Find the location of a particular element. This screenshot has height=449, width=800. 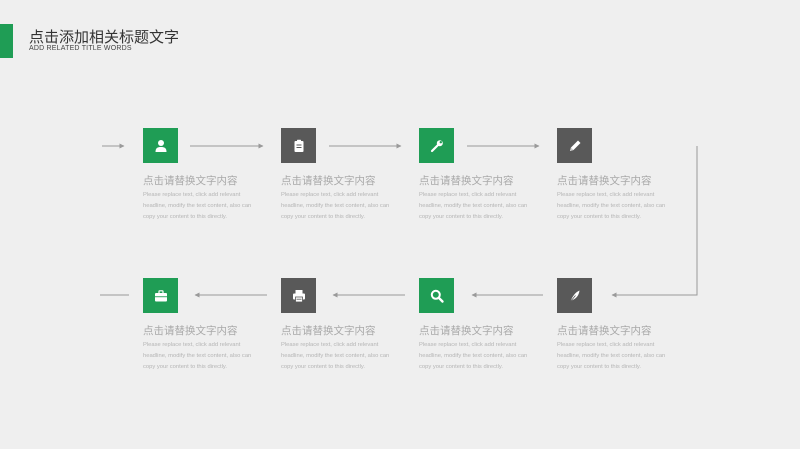

step-5-title: 点击请替换文字内容 is located at coordinates (190, 330).